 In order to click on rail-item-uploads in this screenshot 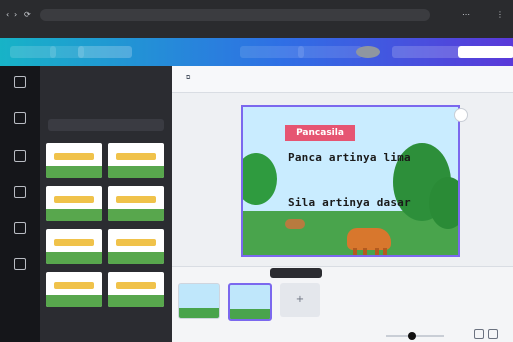, I will do `click(20, 161)`.